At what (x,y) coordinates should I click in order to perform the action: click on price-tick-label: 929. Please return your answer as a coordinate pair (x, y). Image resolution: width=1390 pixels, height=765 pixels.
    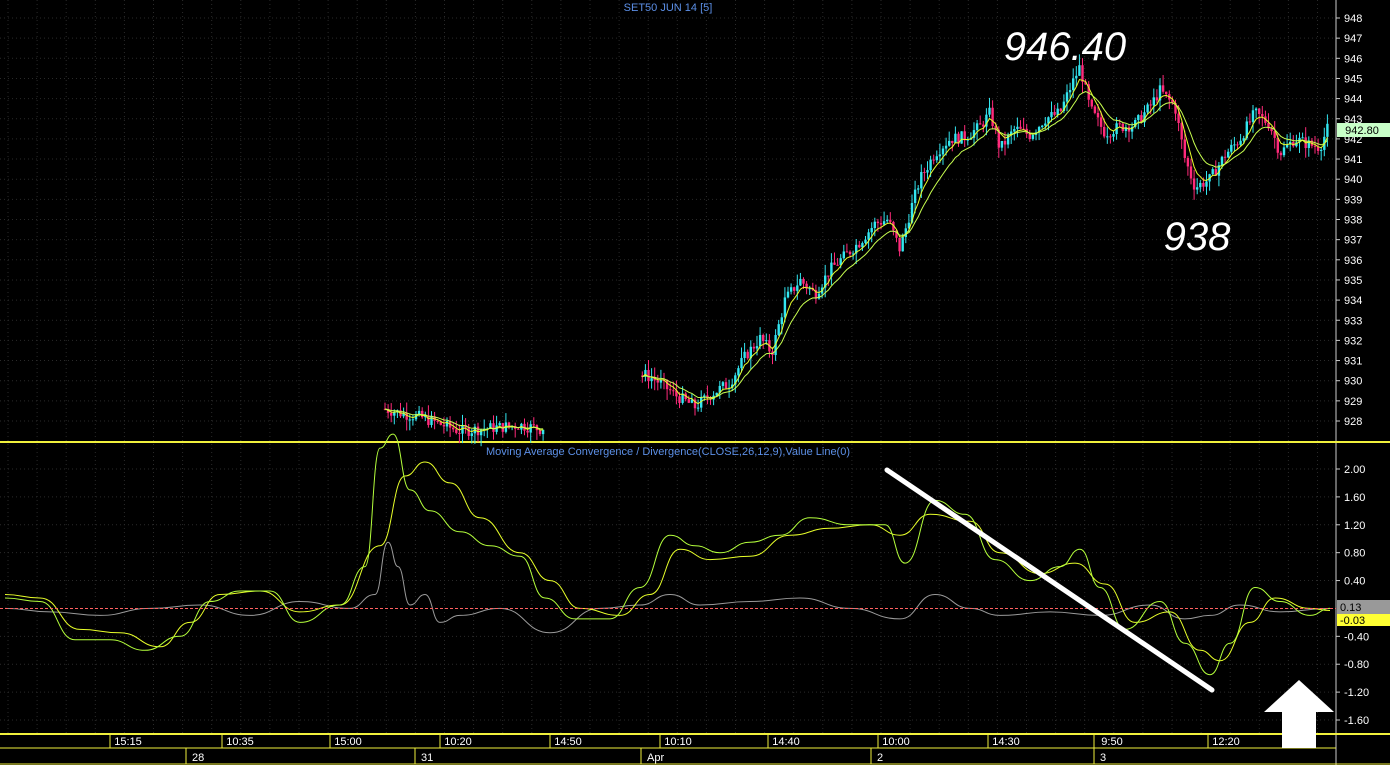
    Looking at the image, I should click on (1353, 402).